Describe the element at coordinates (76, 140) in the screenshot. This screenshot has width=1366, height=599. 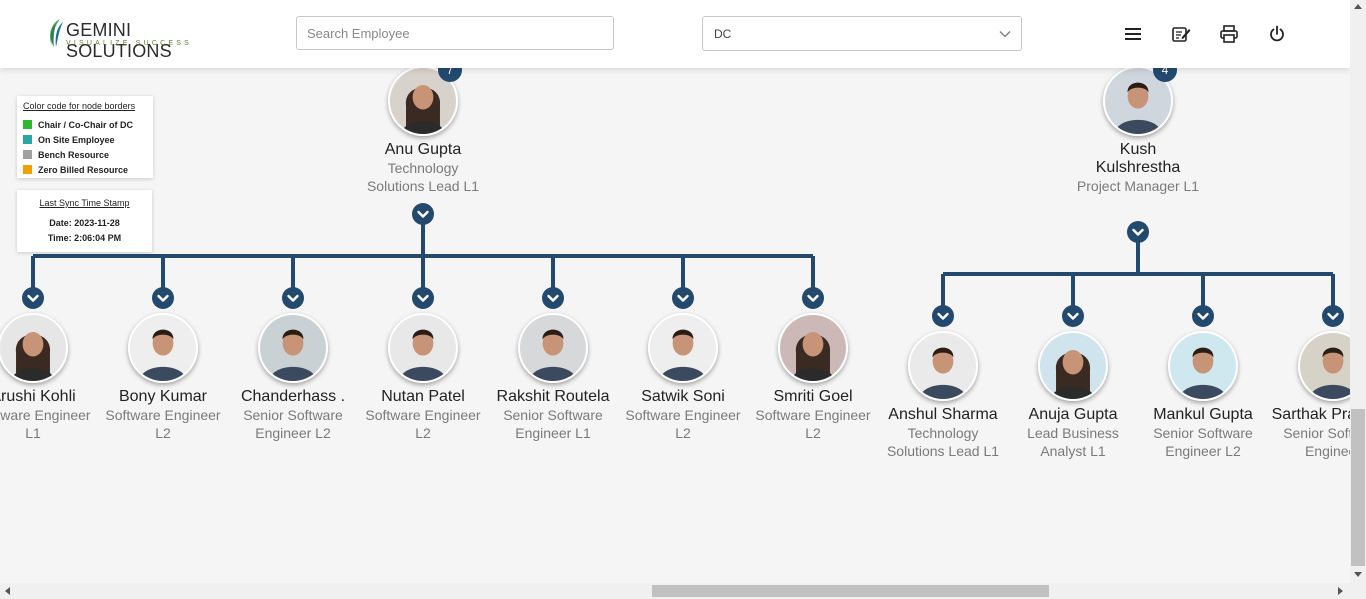
I see `legend-label: On Site Employee` at that location.